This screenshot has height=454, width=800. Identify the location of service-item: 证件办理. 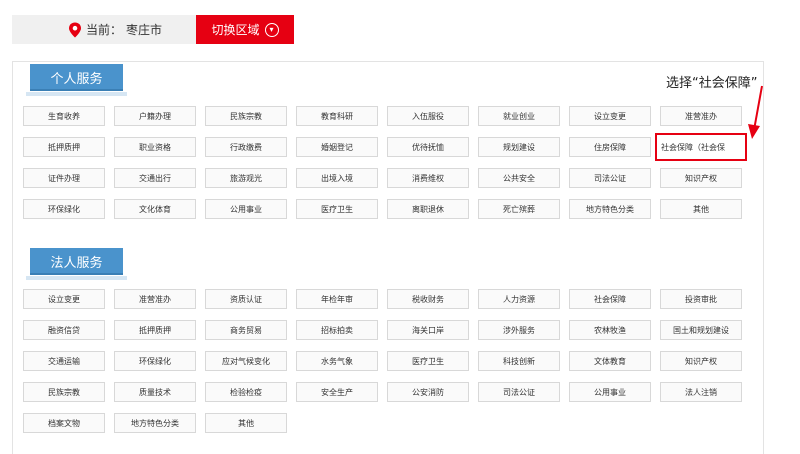
(64, 178).